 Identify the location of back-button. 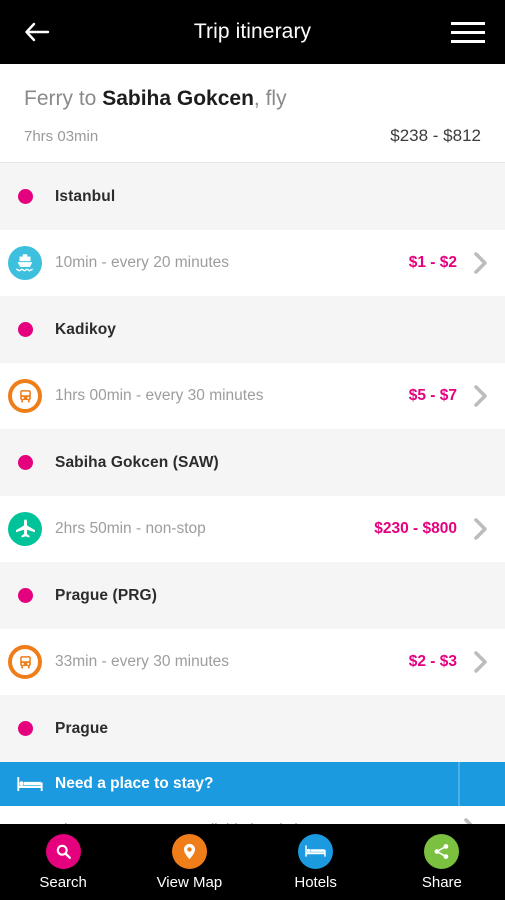
(37, 32).